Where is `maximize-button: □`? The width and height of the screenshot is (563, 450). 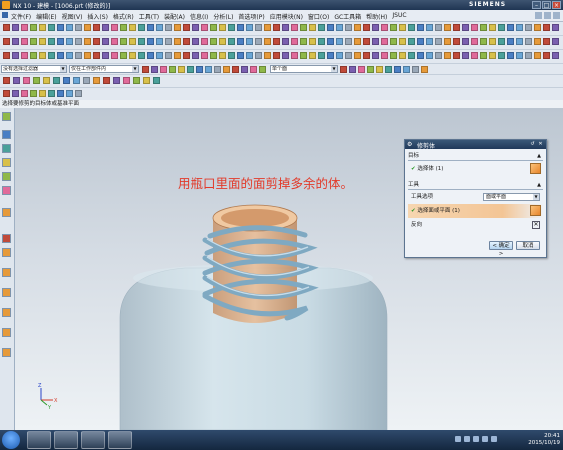 maximize-button: □ is located at coordinates (546, 5).